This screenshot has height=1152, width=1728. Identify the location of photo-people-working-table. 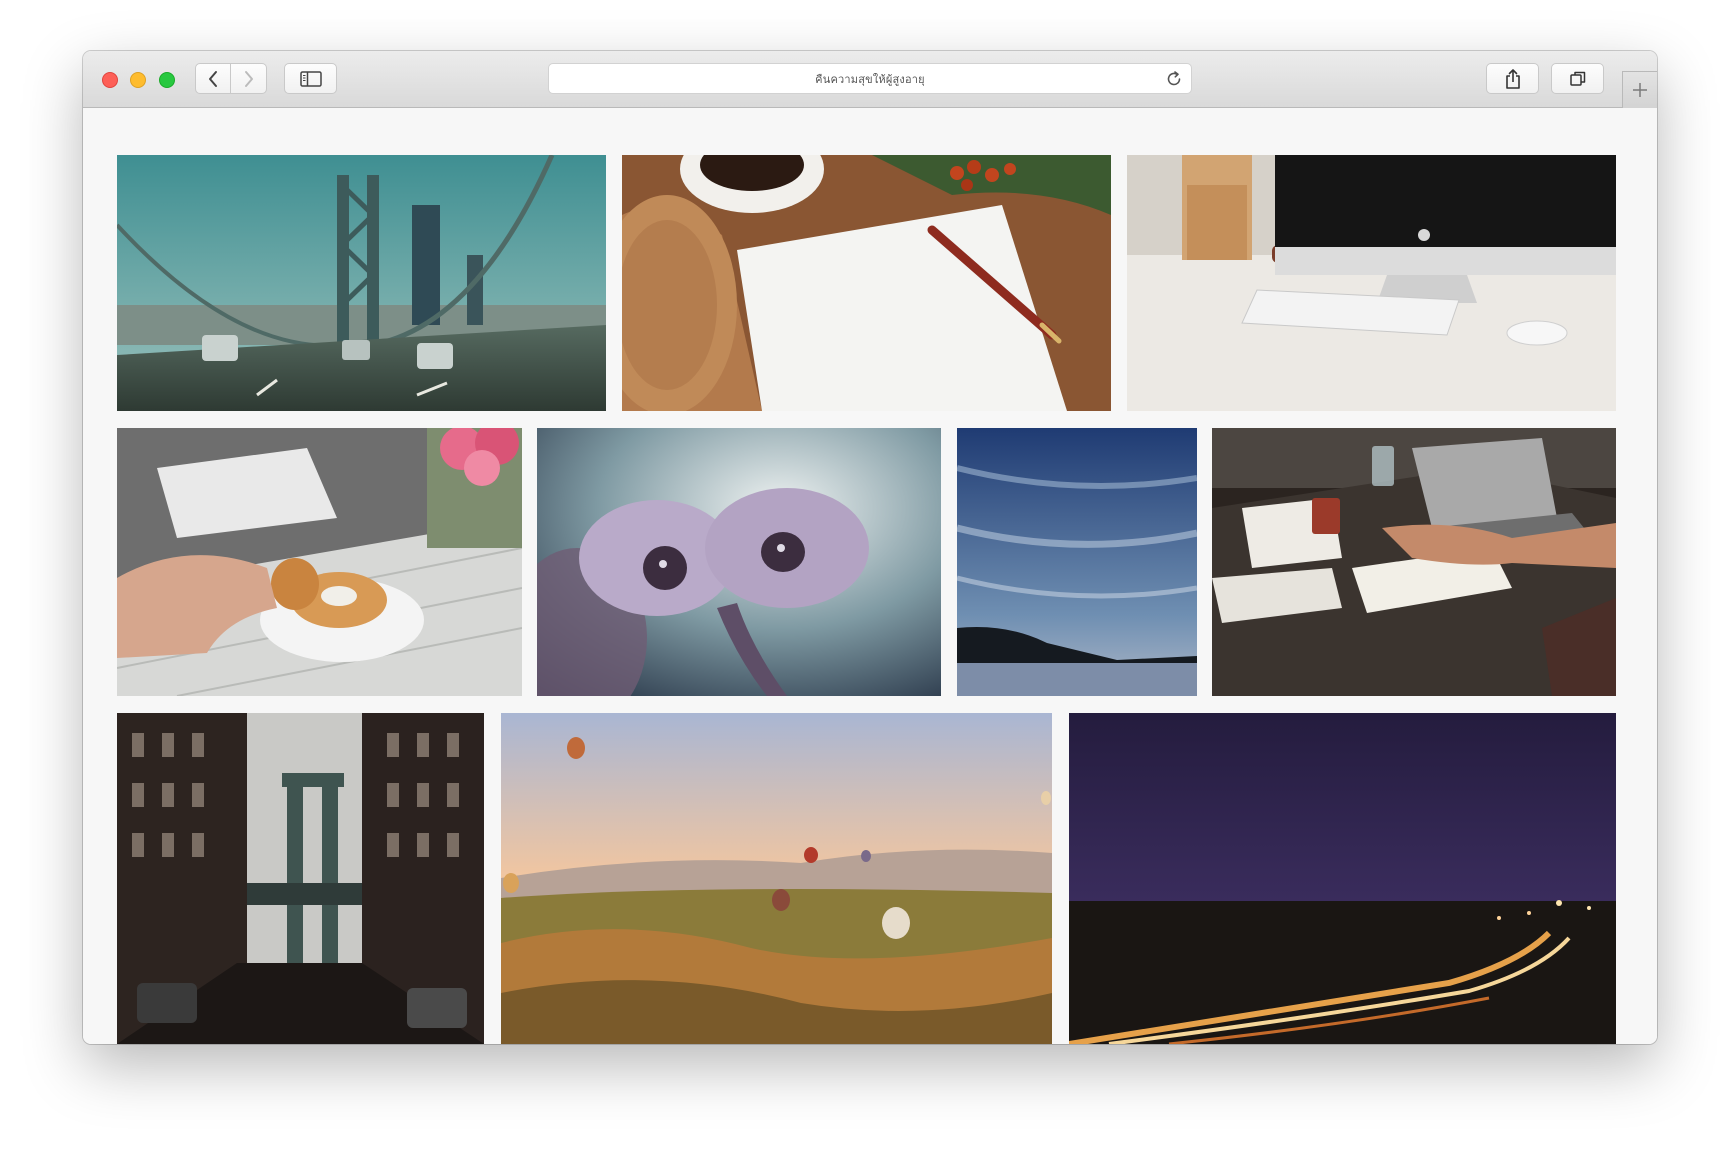
(1414, 562).